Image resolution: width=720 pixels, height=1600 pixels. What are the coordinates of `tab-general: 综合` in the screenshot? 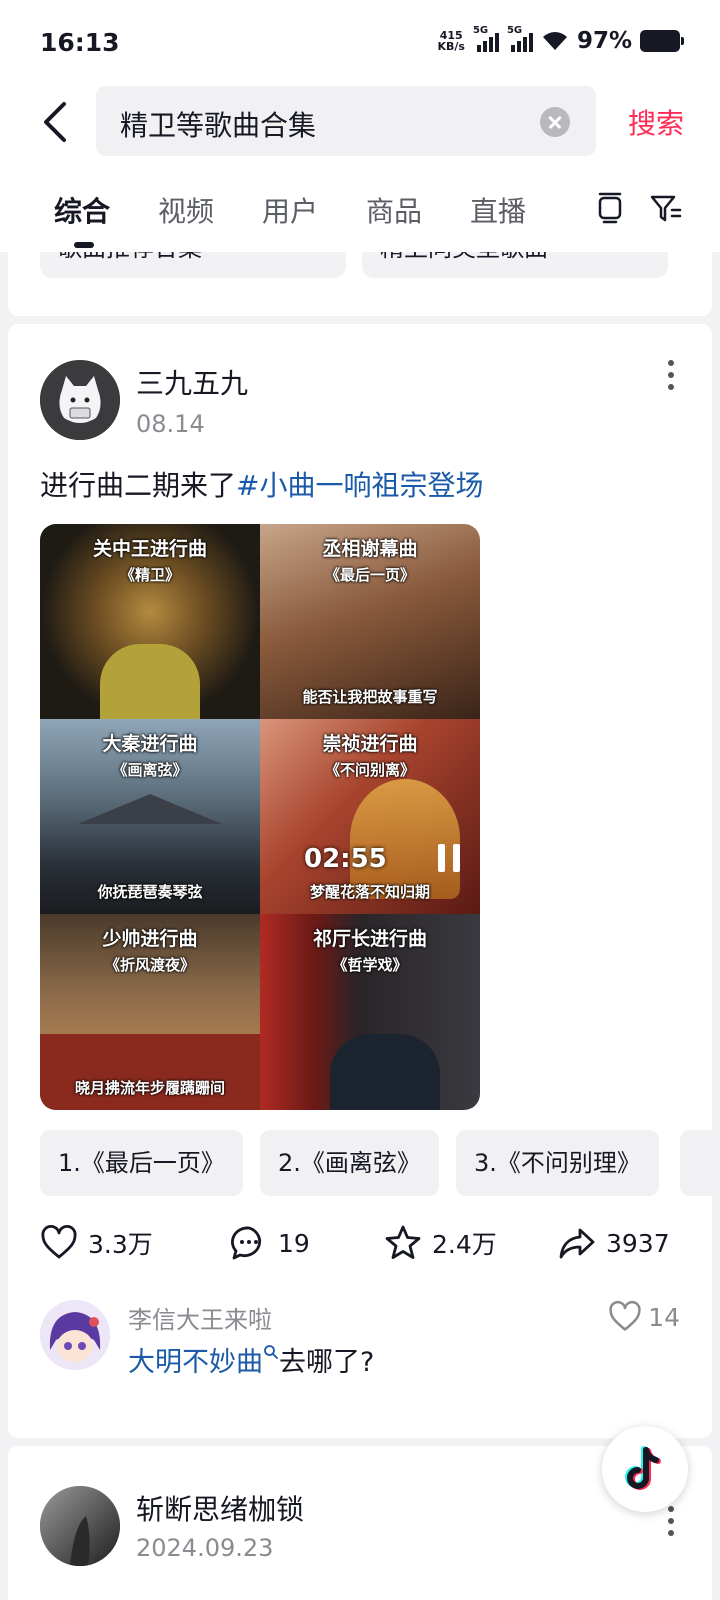 It's located at (82, 210).